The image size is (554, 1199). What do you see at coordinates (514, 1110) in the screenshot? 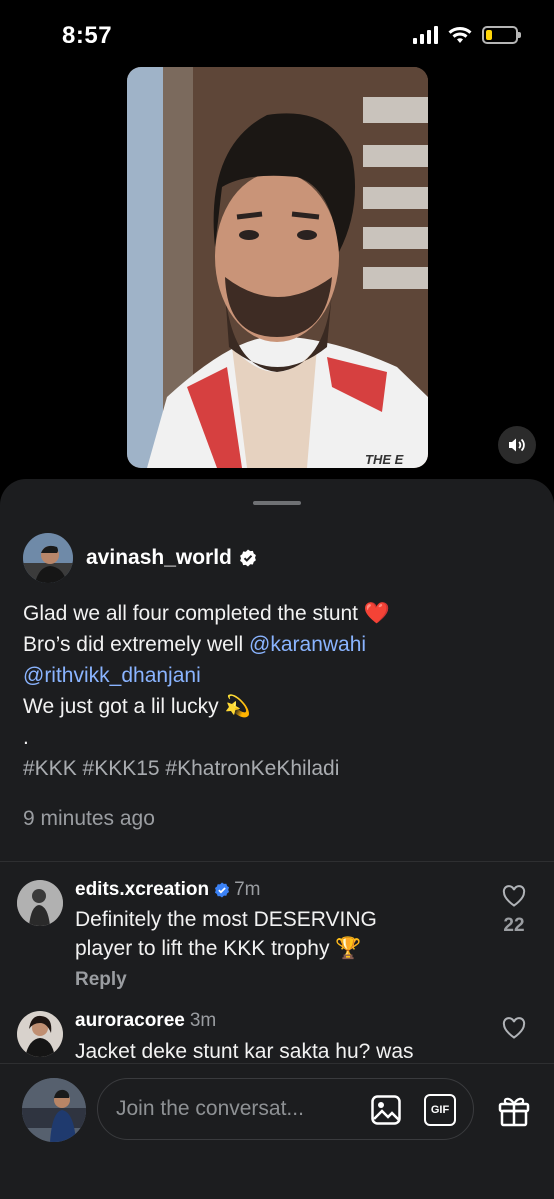
I see `gift-icon` at bounding box center [514, 1110].